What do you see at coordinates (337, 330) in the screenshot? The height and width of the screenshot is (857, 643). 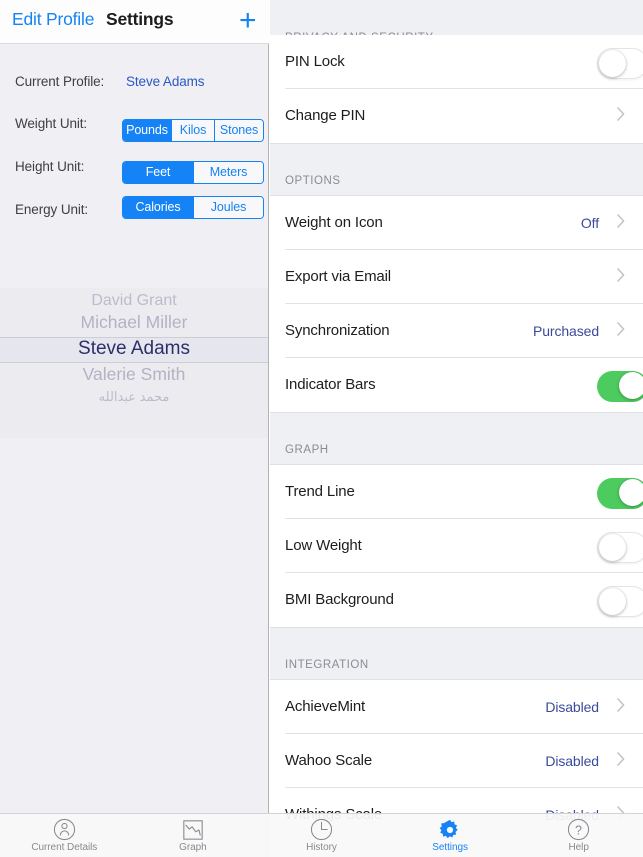 I see `row-title: Synchronization` at bounding box center [337, 330].